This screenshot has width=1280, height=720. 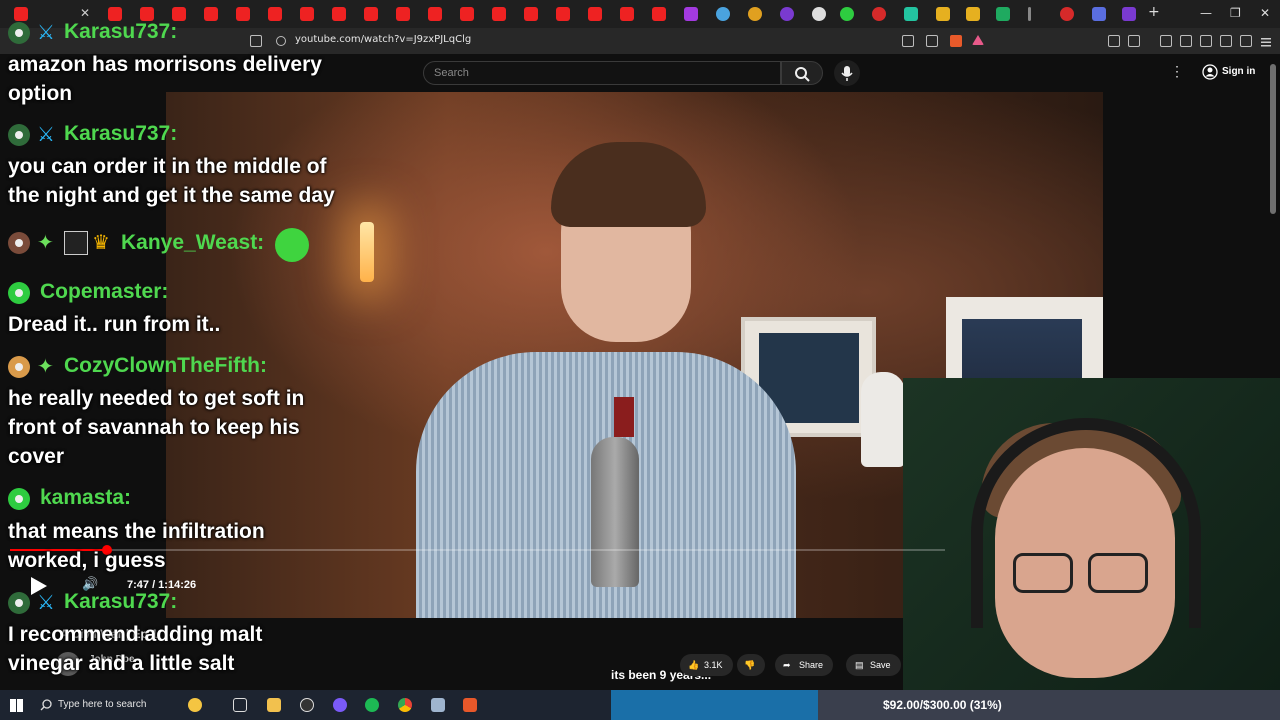 I want to click on media-icon, so click(x=1166, y=41).